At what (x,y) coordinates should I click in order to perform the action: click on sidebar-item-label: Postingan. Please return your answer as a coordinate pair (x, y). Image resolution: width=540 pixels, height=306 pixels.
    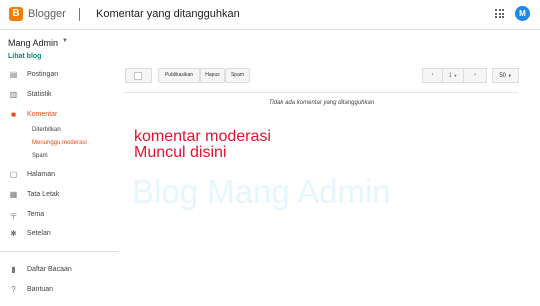
    Looking at the image, I should click on (43, 74).